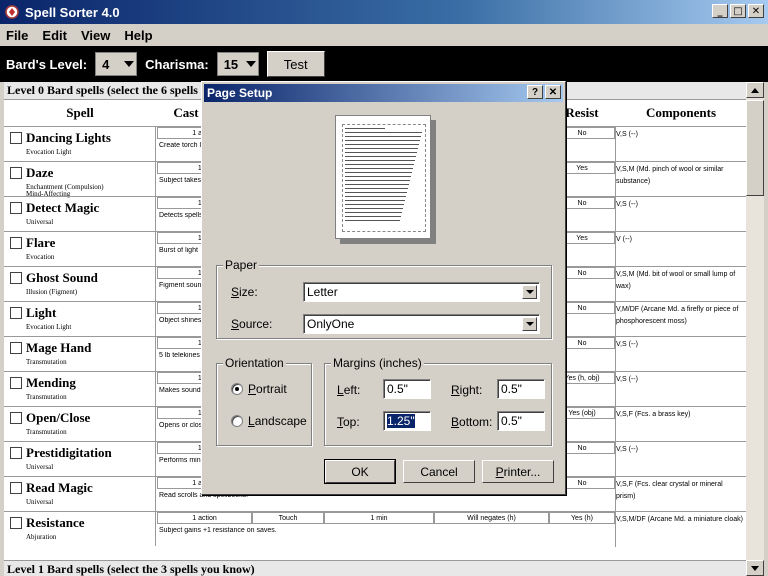  I want to click on orientation-group-label: Orientation, so click(254, 363).